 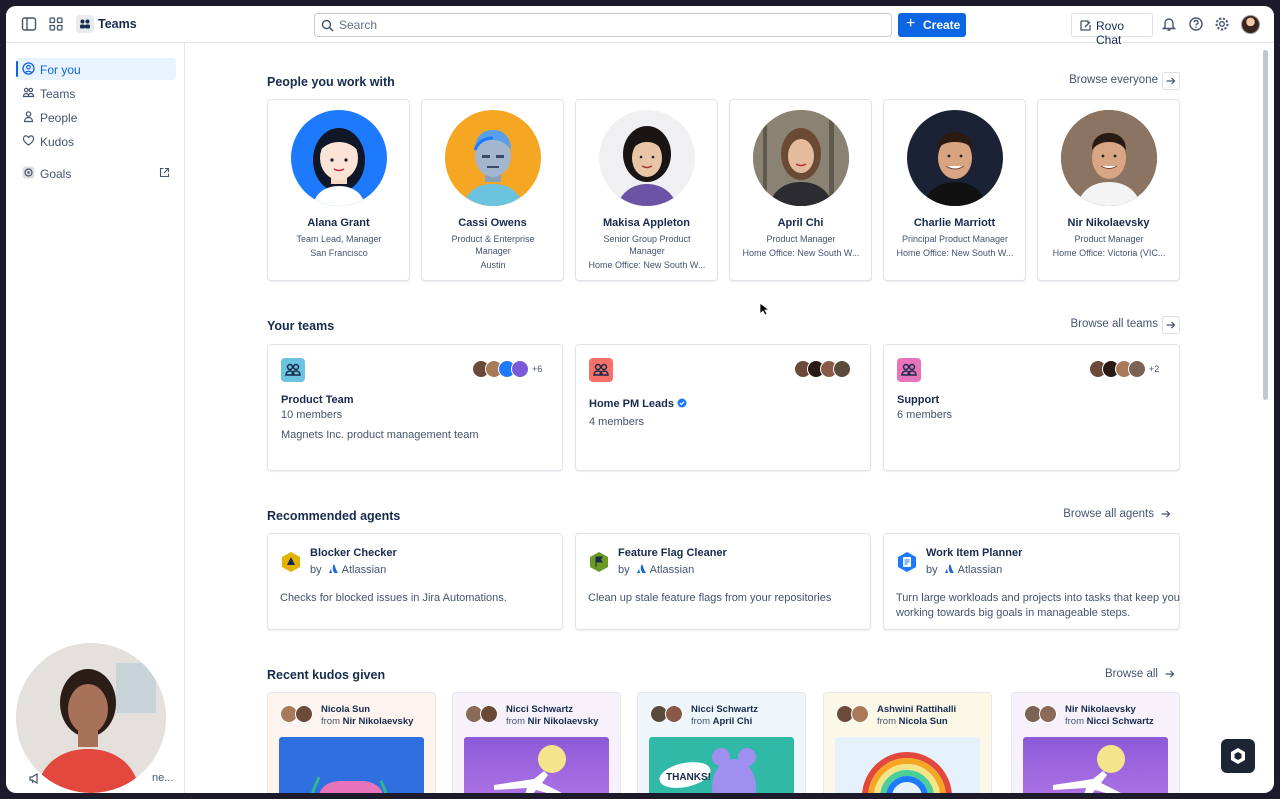 What do you see at coordinates (1128, 675) in the screenshot?
I see `browse-all-kudos-link: Browse all` at bounding box center [1128, 675].